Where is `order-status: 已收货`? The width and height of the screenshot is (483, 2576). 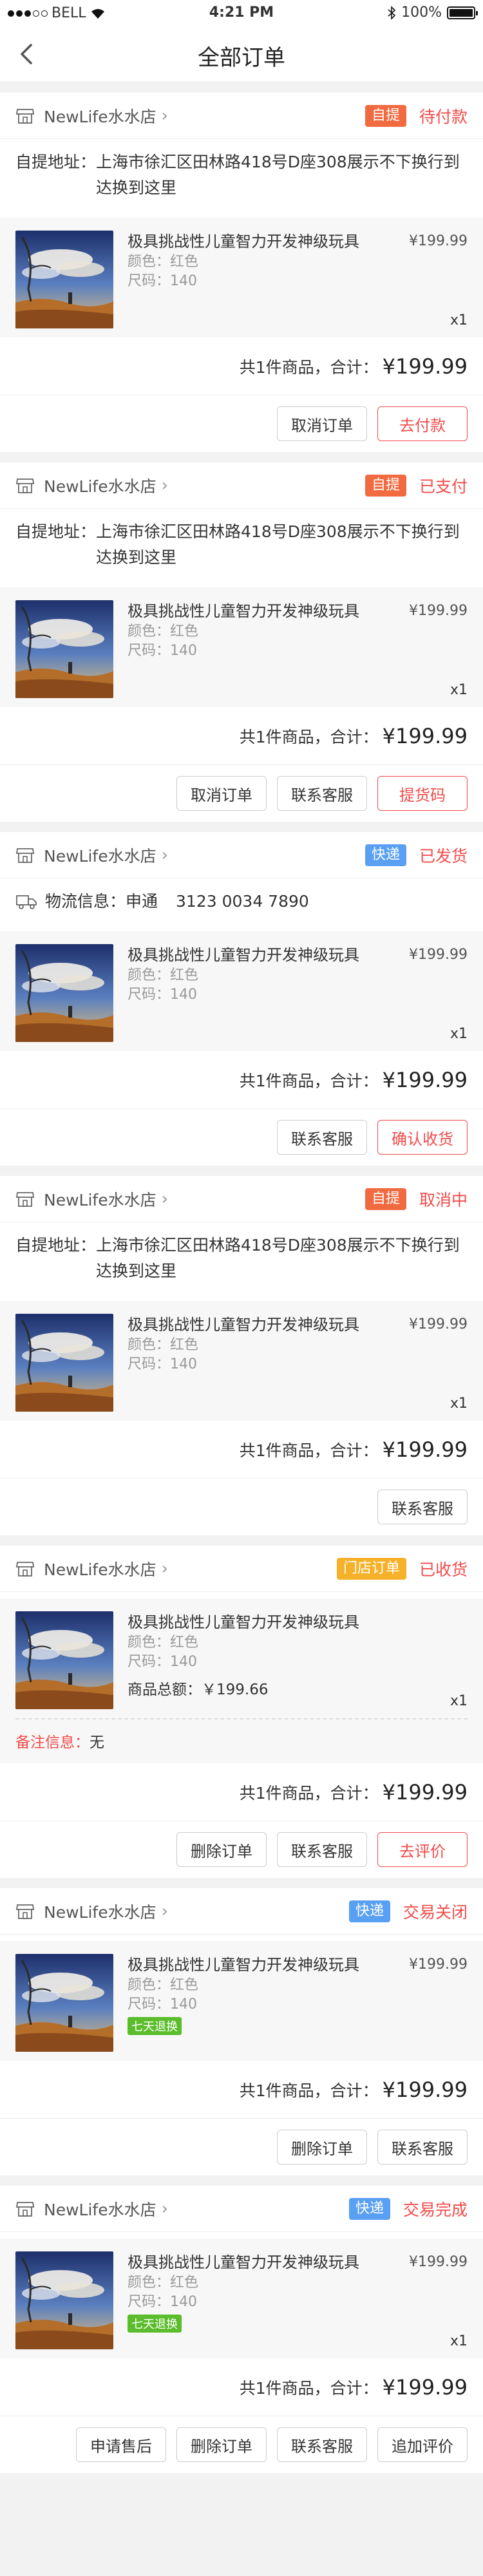 order-status: 已收货 is located at coordinates (444, 1570).